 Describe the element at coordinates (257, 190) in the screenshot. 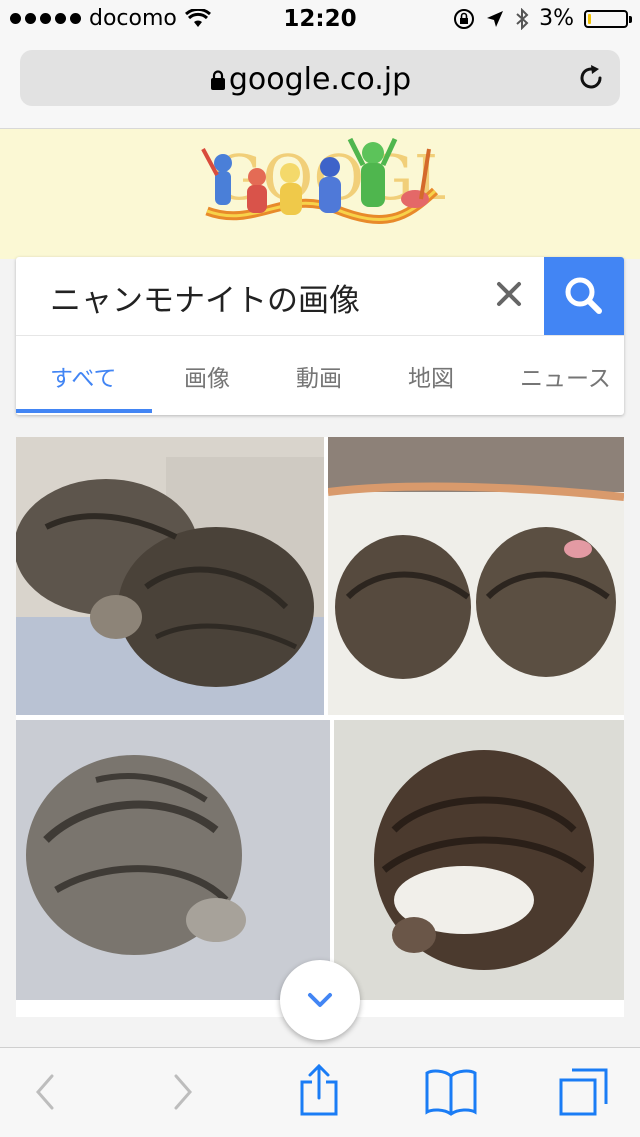

I see `doodle-figure-red` at that location.